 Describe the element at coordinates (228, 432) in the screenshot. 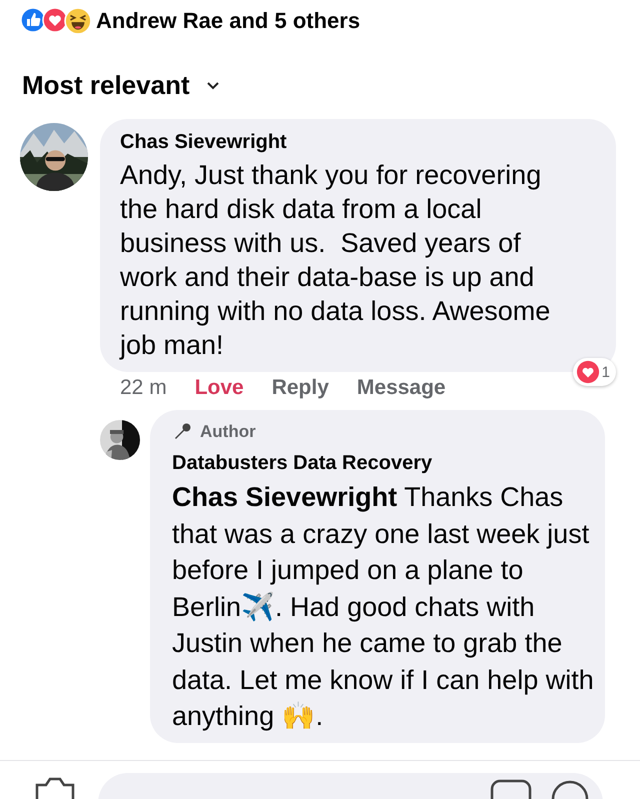

I see `author-label: Author` at that location.